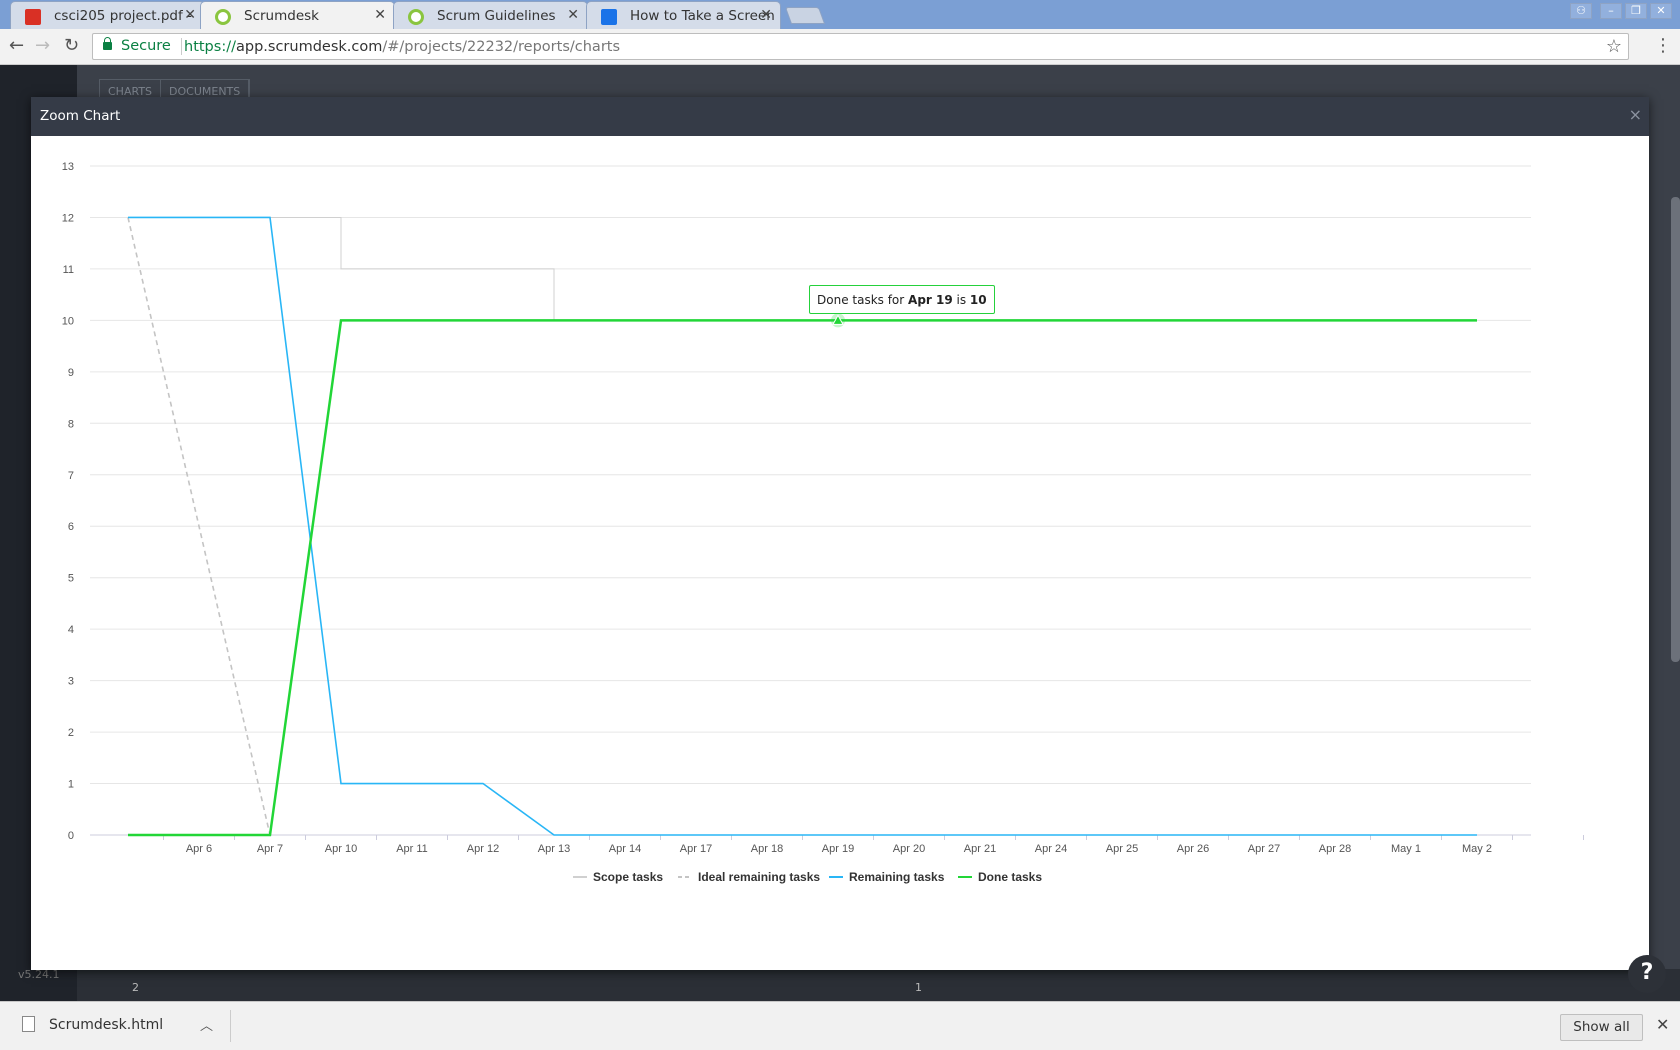 The width and height of the screenshot is (1680, 1050). I want to click on x-tick-label: Apr 20, so click(909, 849).